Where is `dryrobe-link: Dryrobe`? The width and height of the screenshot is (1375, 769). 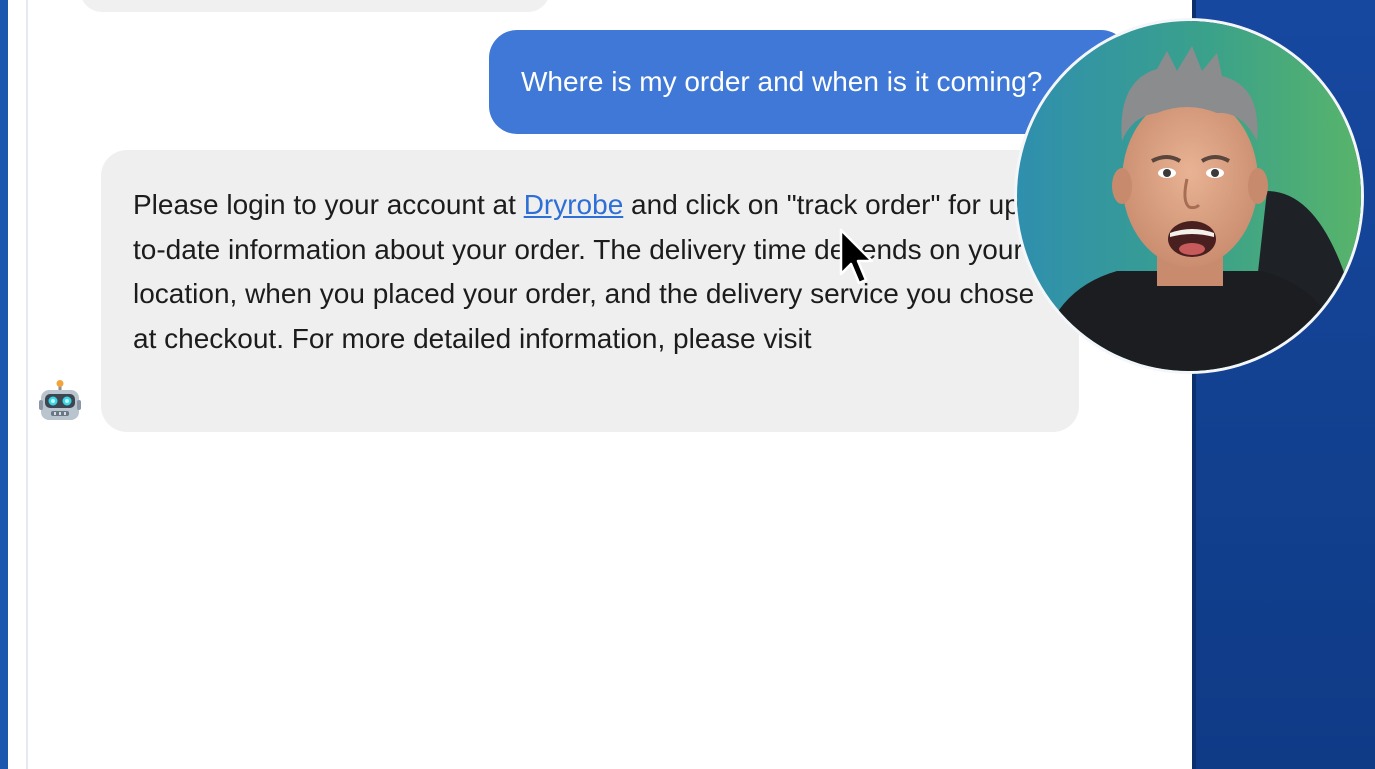 dryrobe-link: Dryrobe is located at coordinates (574, 204).